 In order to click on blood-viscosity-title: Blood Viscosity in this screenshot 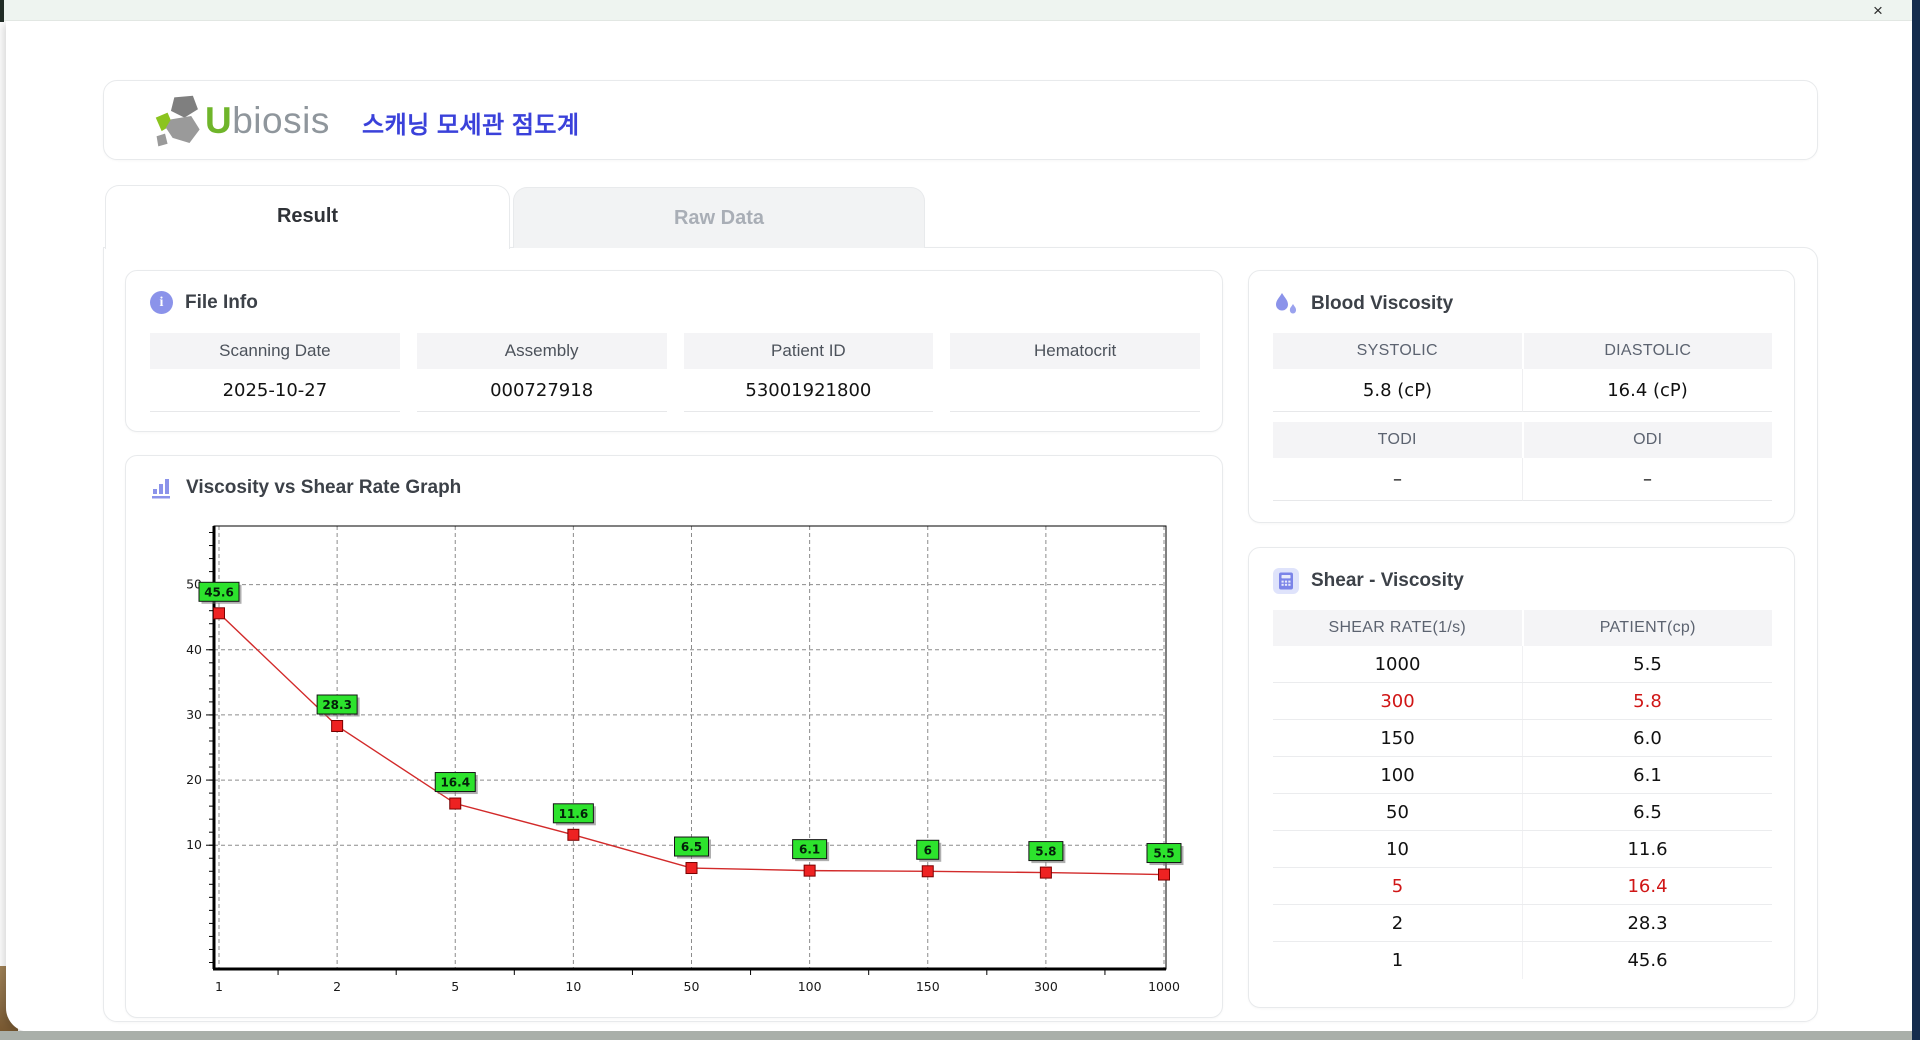, I will do `click(1363, 304)`.